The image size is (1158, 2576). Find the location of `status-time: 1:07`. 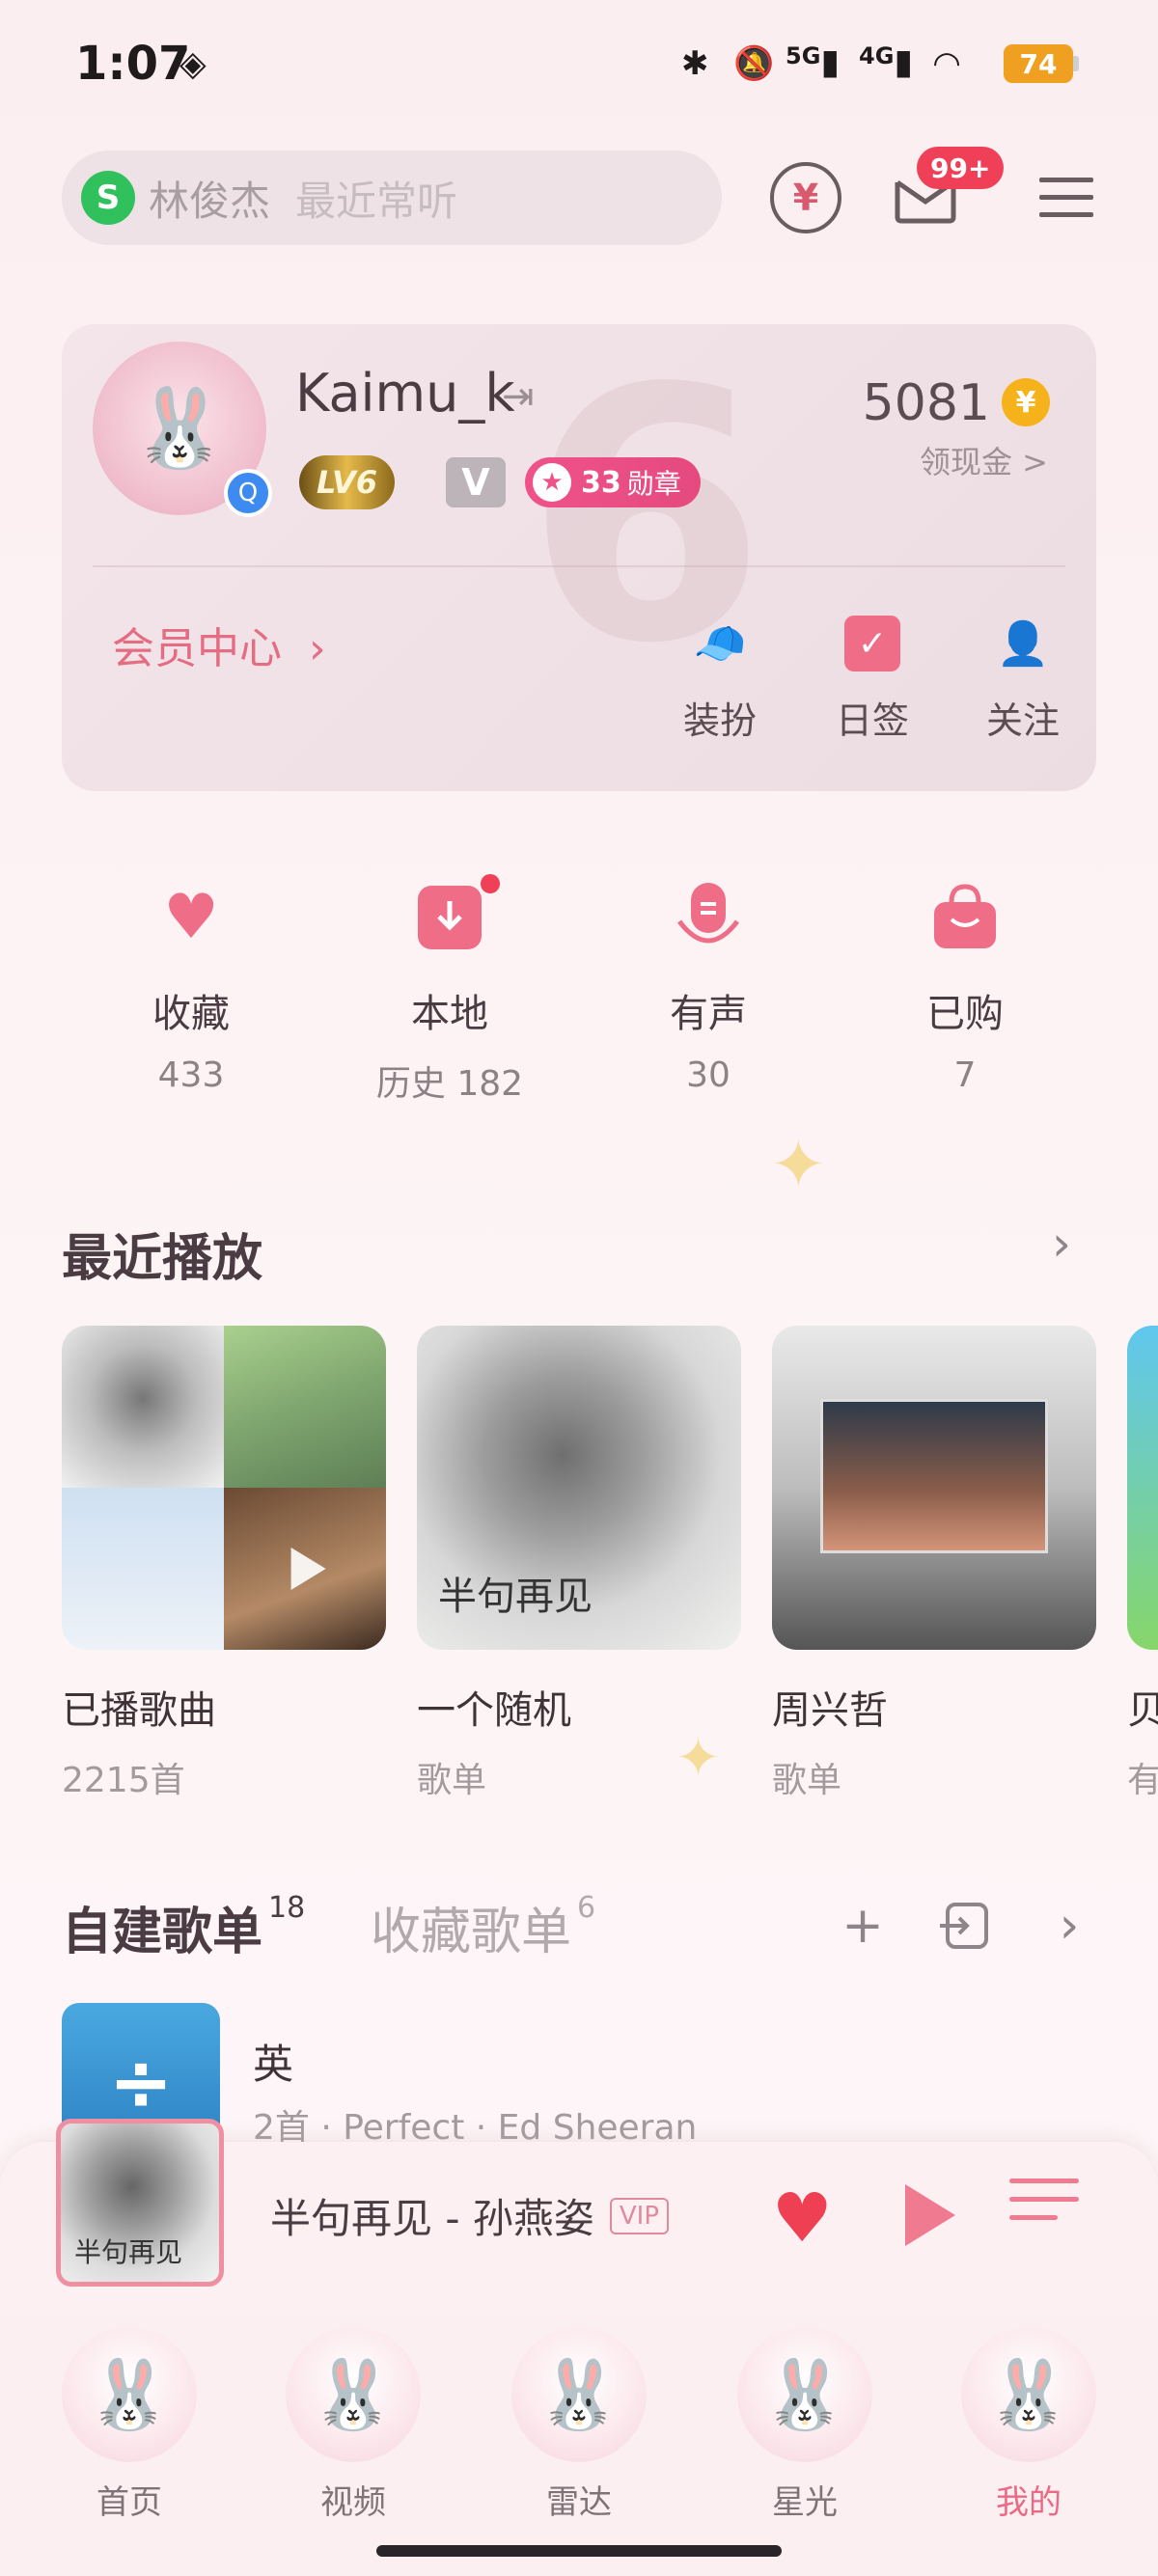

status-time: 1:07 is located at coordinates (133, 64).